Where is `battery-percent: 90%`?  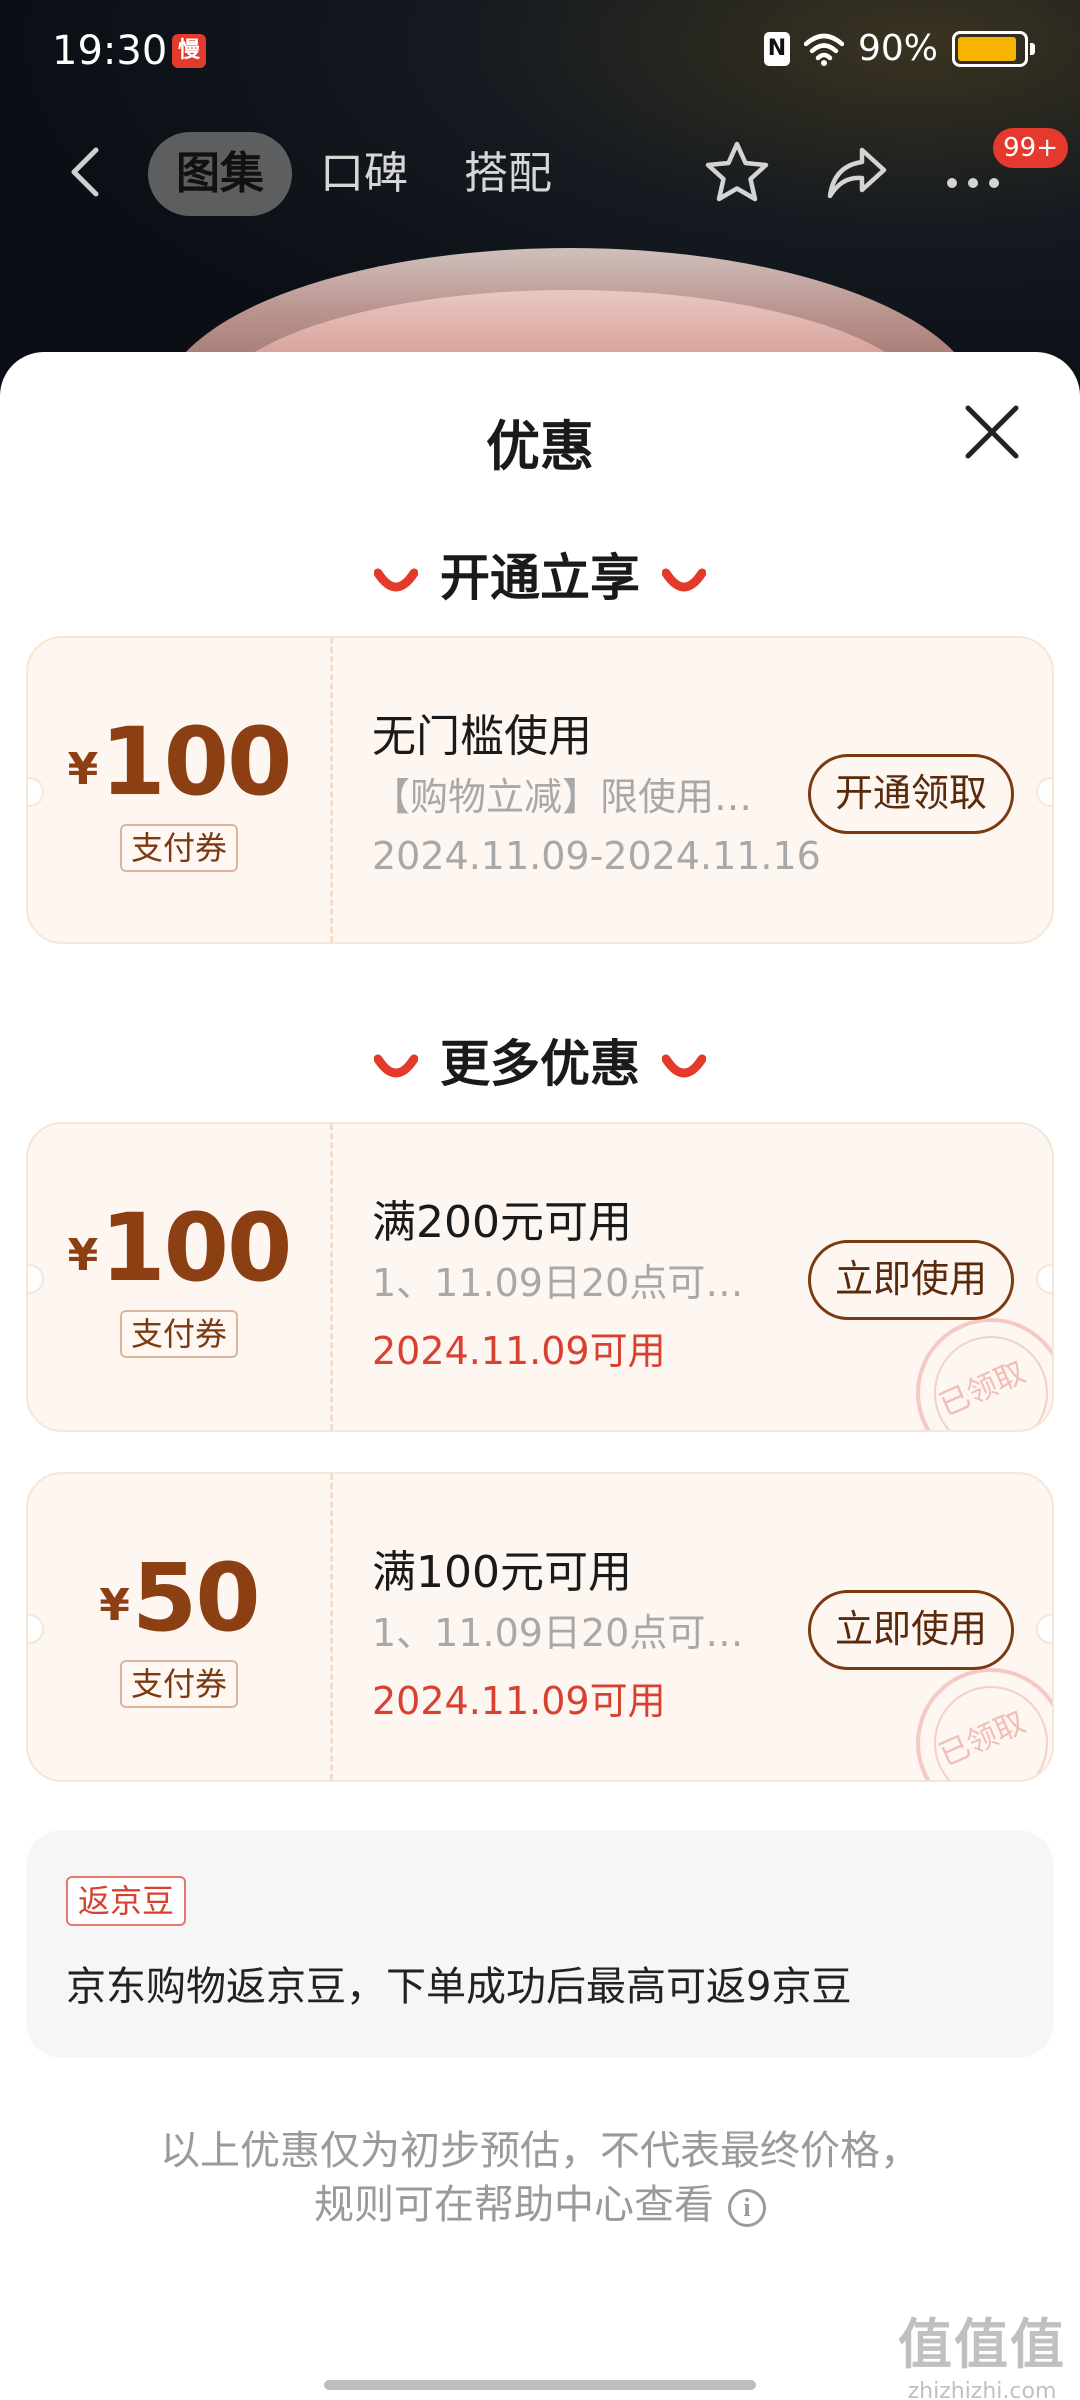
battery-percent: 90% is located at coordinates (897, 48).